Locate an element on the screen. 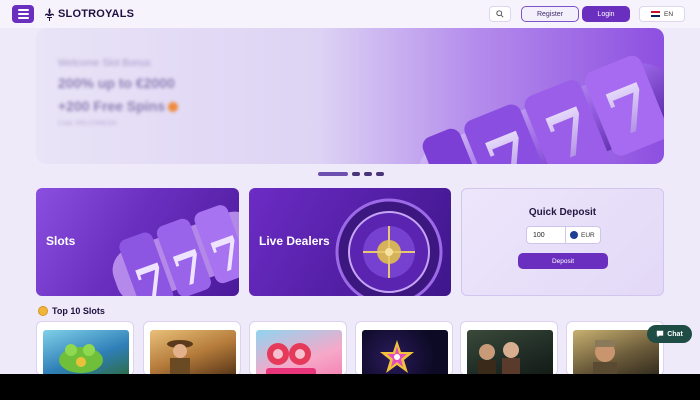 Image resolution: width=700 pixels, height=400 pixels. deposit-button: Deposit is located at coordinates (563, 261).